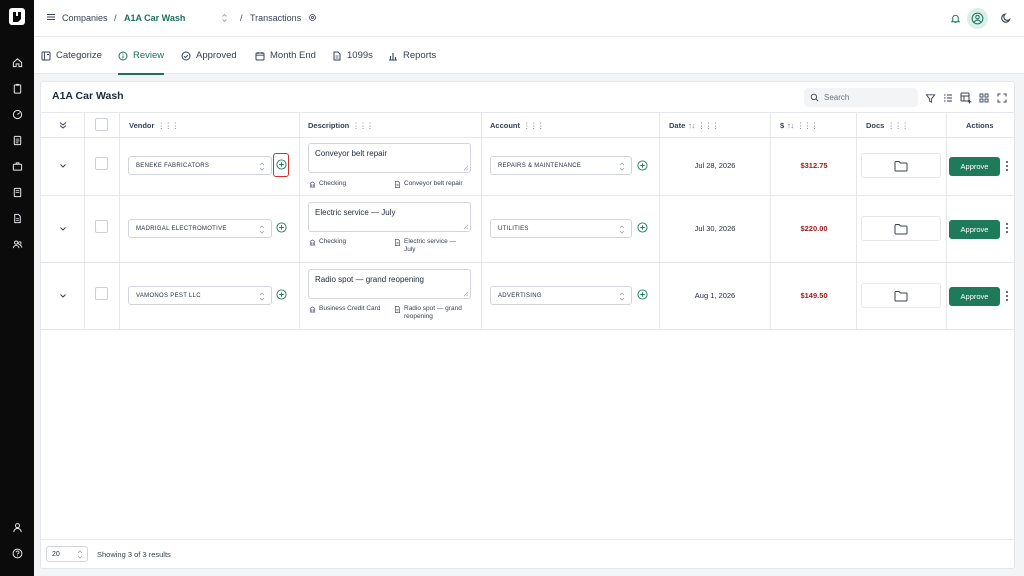 This screenshot has height=576, width=1024. What do you see at coordinates (561, 228) in the screenshot?
I see `account-select: UTILITIES` at bounding box center [561, 228].